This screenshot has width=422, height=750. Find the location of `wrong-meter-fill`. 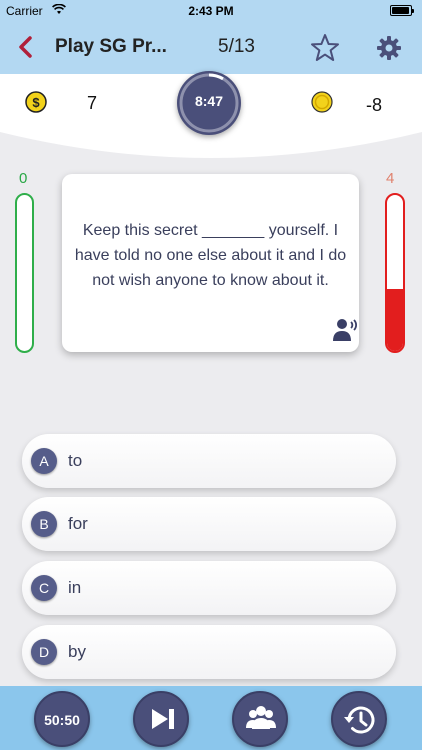

wrong-meter-fill is located at coordinates (395, 319).